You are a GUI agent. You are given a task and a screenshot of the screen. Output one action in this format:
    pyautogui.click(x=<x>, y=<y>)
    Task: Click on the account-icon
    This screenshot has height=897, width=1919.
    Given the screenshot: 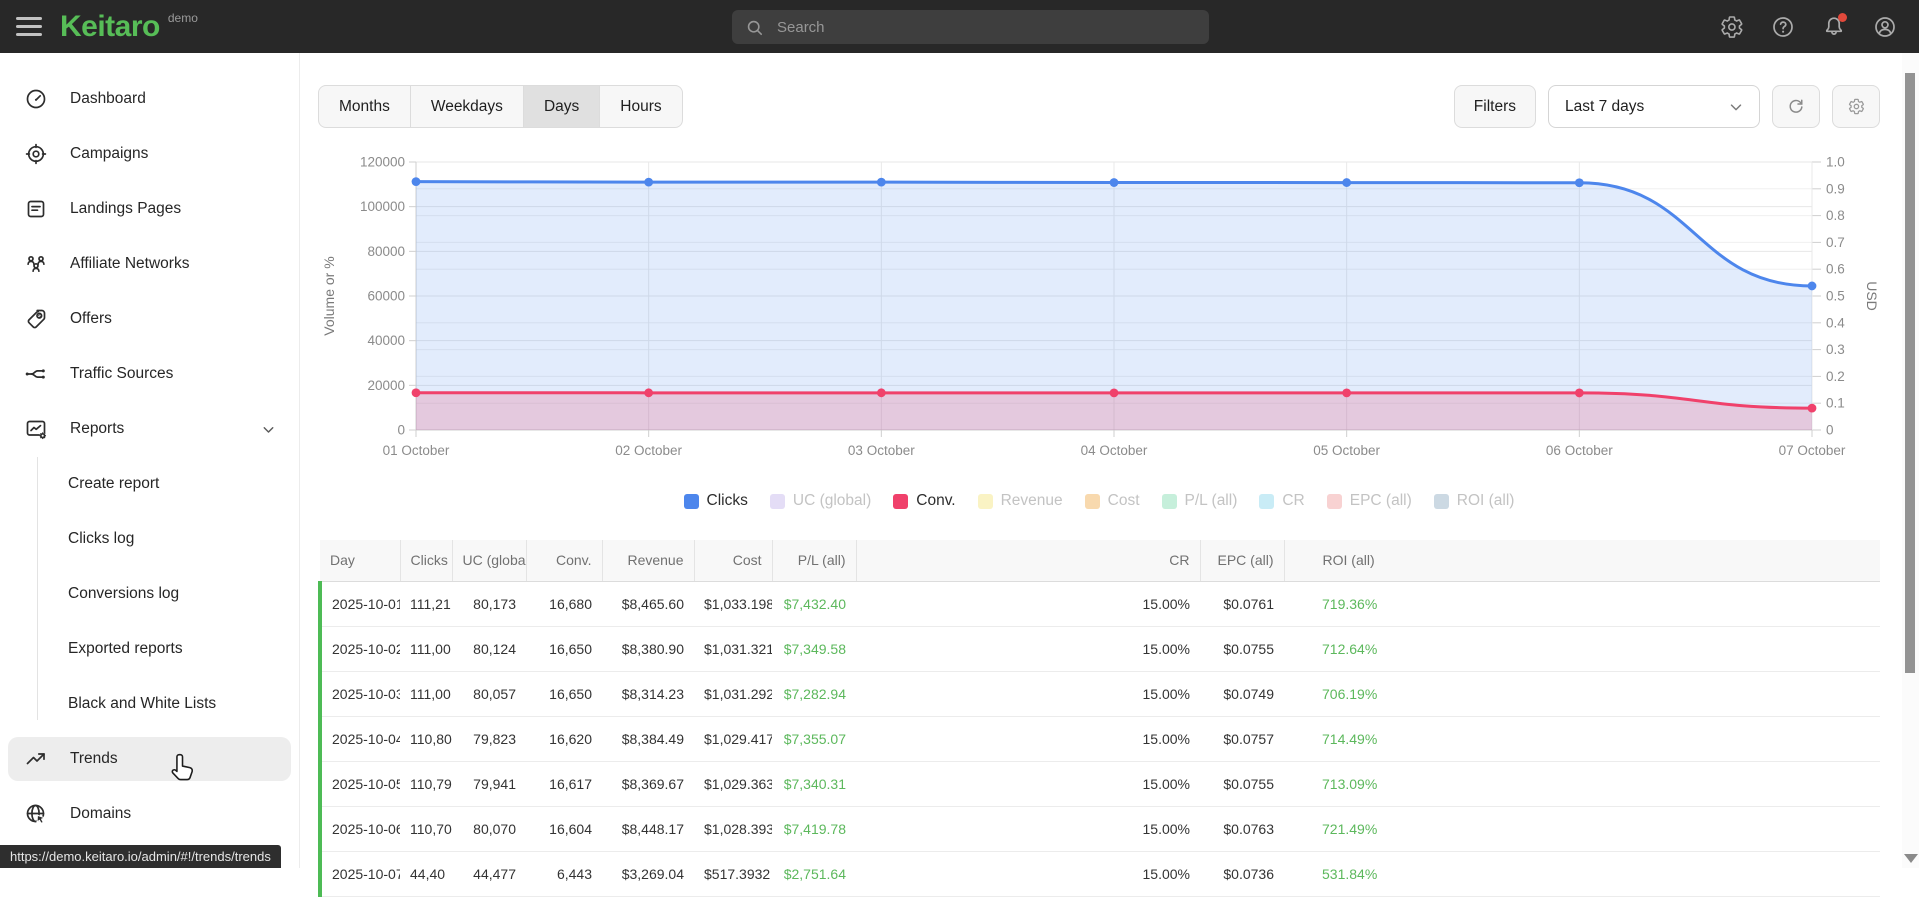 What is the action you would take?
    pyautogui.click(x=1885, y=27)
    